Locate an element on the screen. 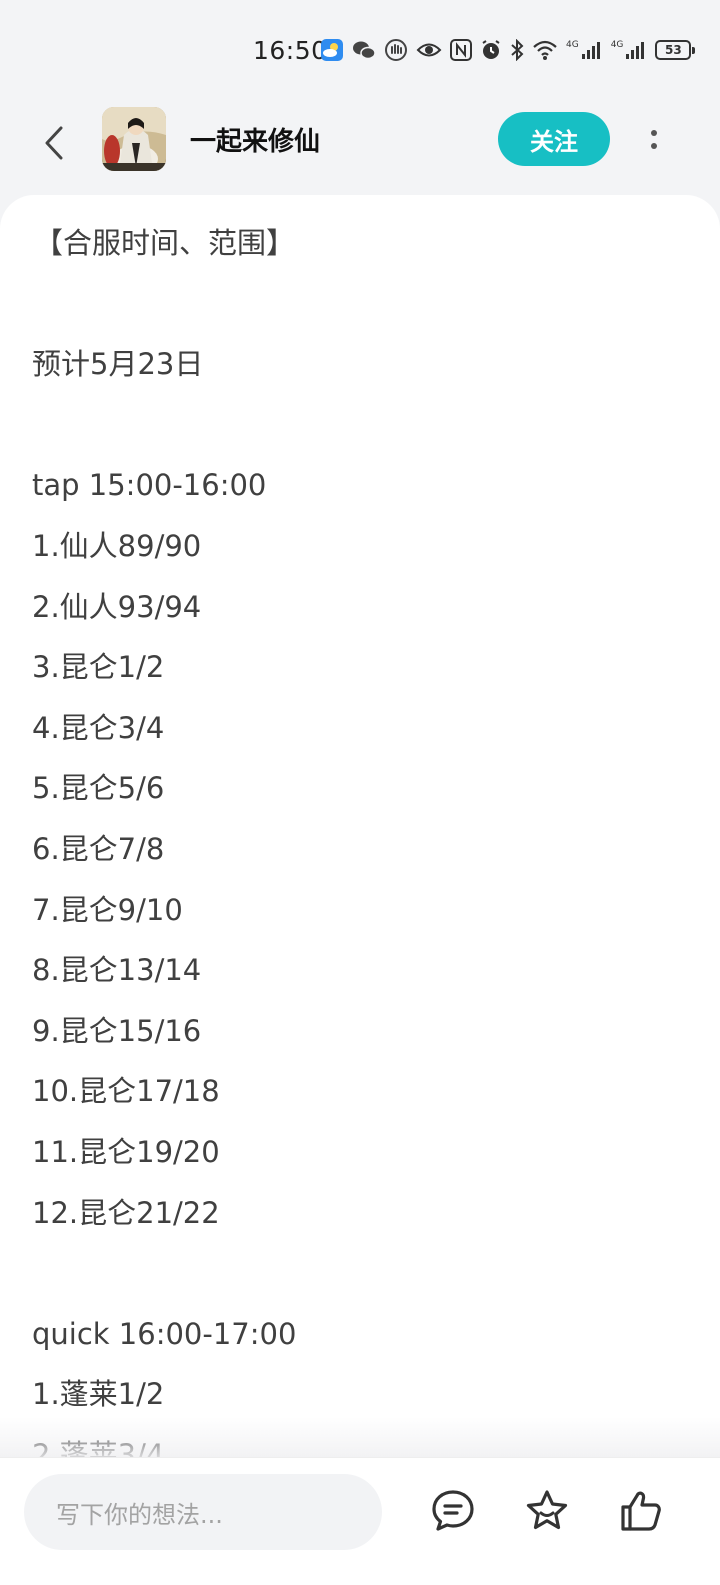  eye-icon is located at coordinates (429, 50).